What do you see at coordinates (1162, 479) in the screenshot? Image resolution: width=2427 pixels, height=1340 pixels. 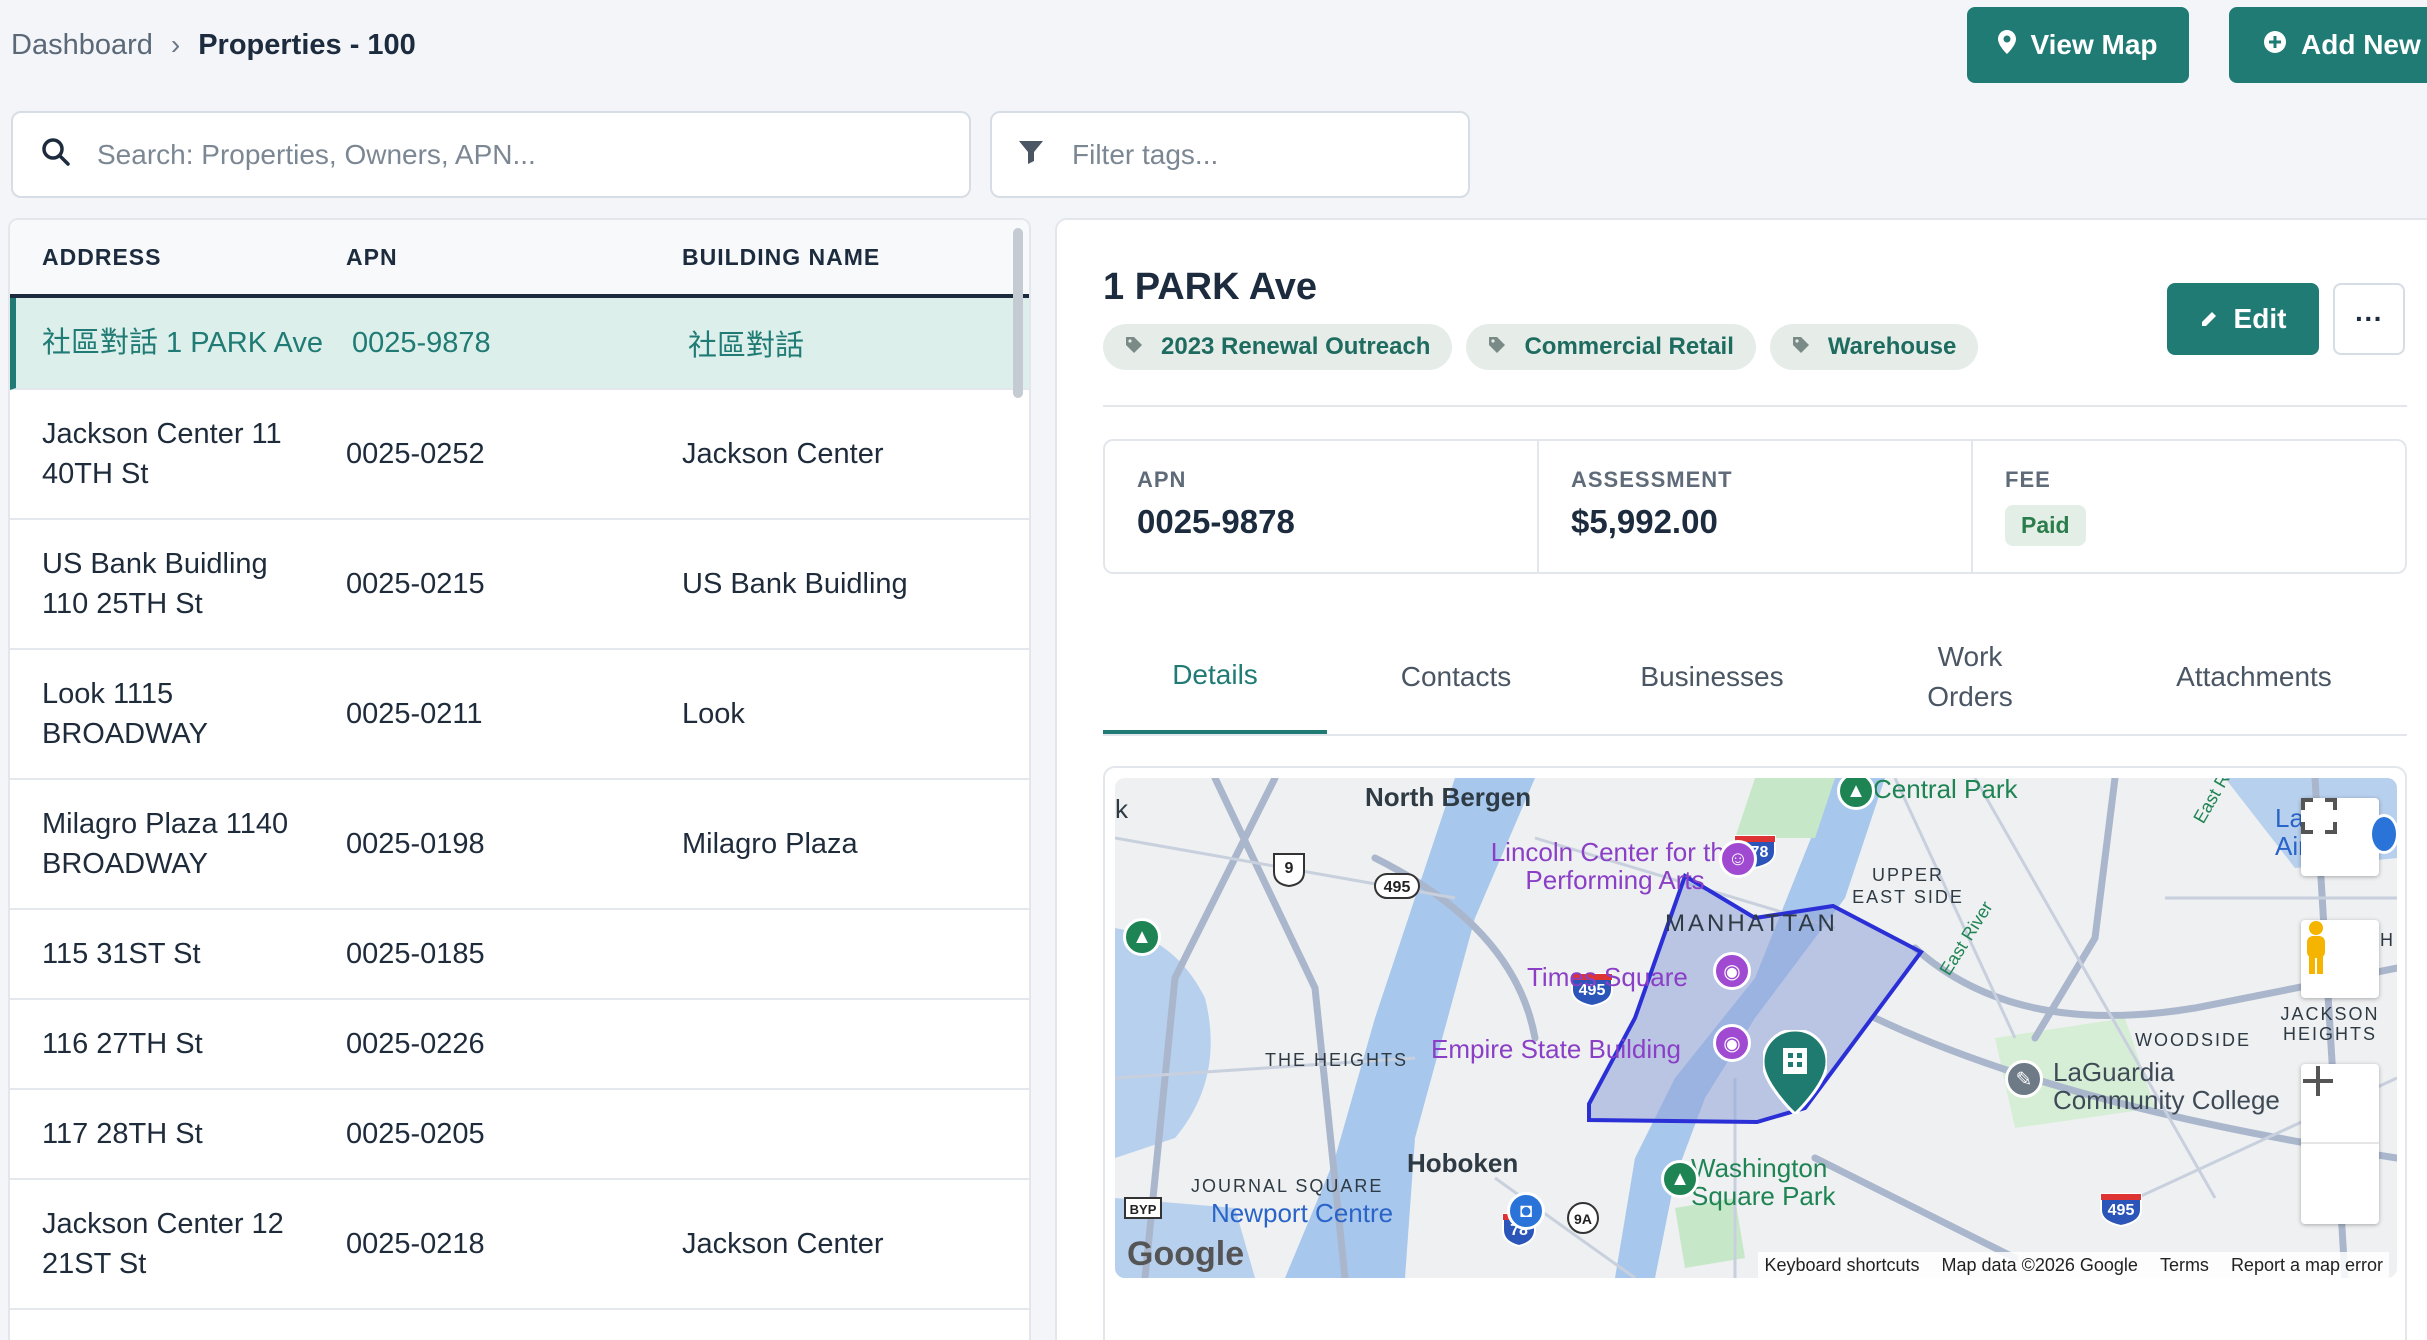 I see `stat-label: APN` at bounding box center [1162, 479].